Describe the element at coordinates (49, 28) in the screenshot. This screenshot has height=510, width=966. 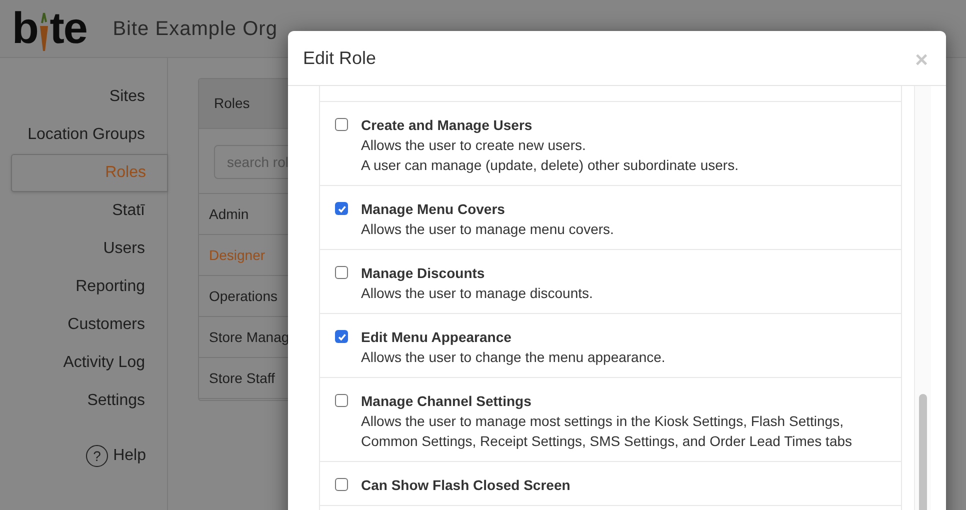
I see `logo: b te` at that location.